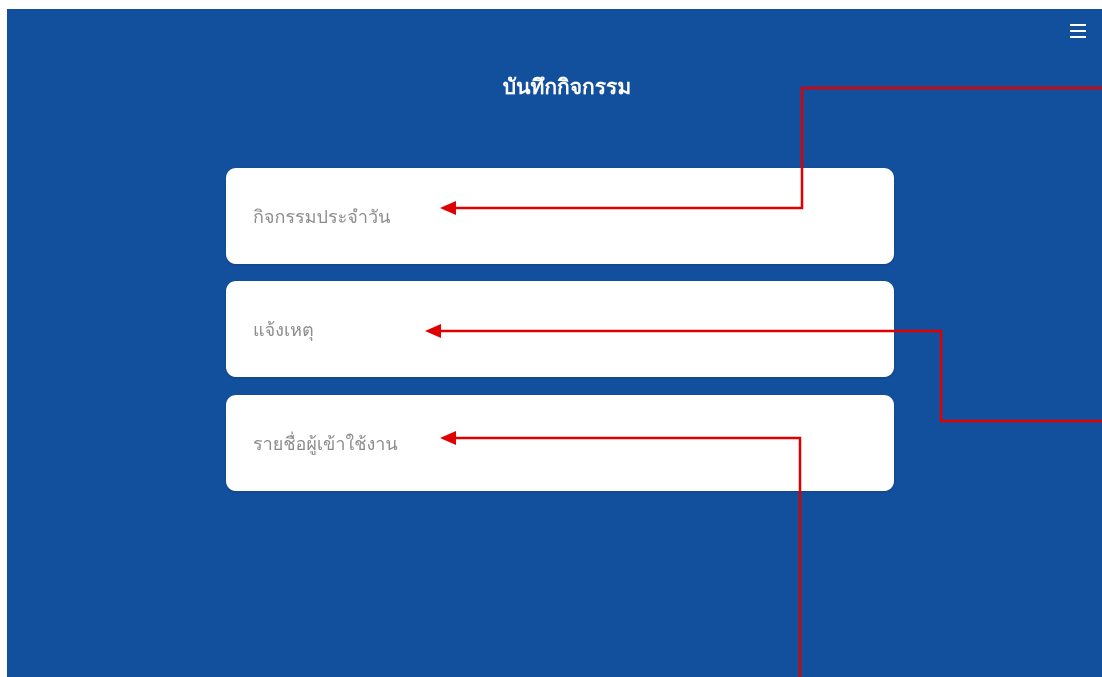  I want to click on hamburger-menu-icon, so click(1078, 31).